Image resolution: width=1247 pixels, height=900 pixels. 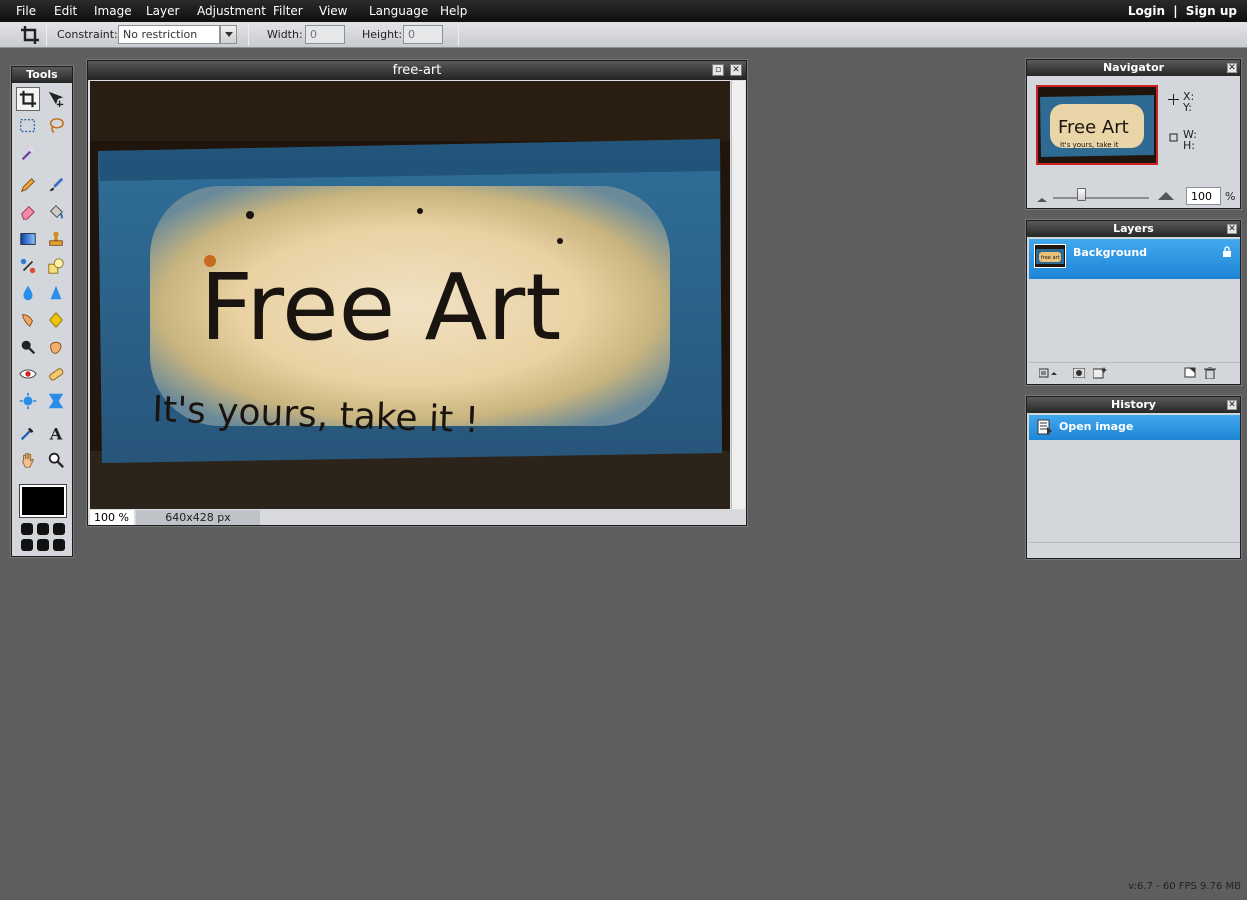 I want to click on navigator-title: Navigator ✕, so click(x=1133, y=68).